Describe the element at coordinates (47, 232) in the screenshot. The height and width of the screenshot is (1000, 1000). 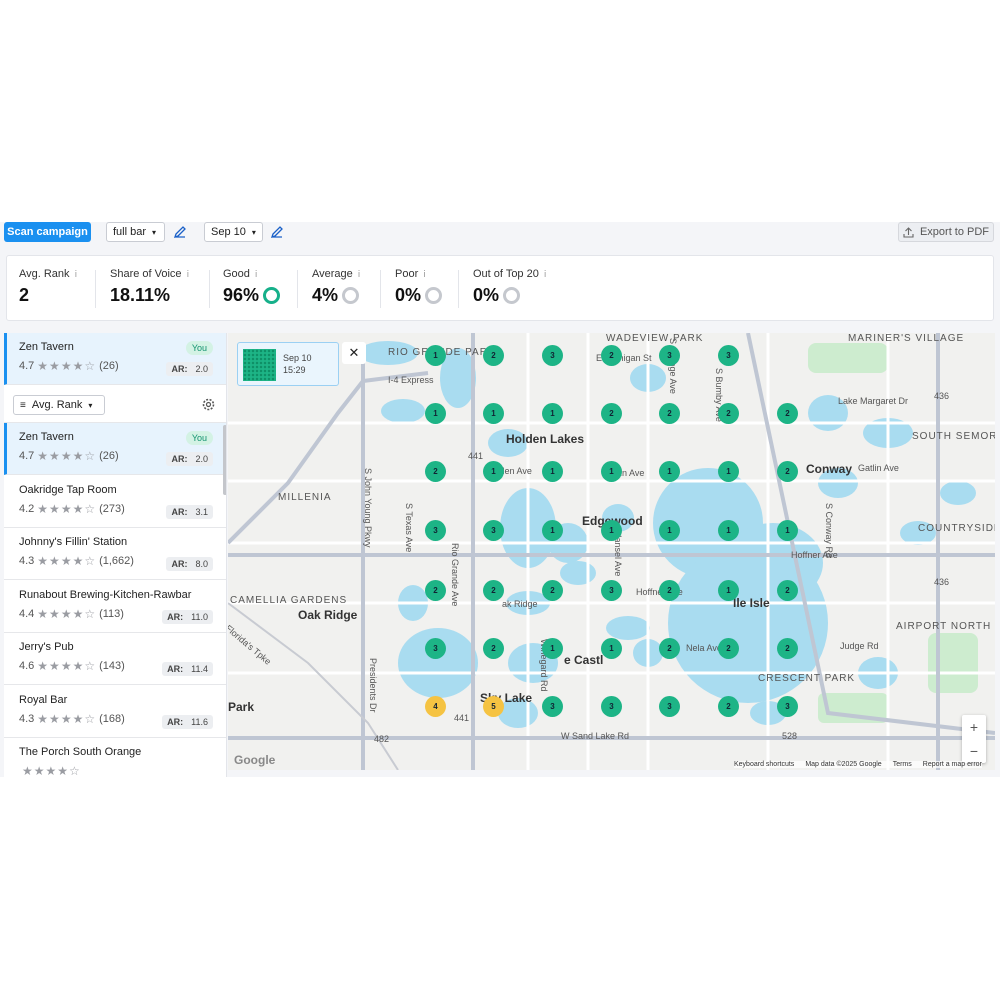
I see `scan-campaign-button: Scan campaign` at that location.